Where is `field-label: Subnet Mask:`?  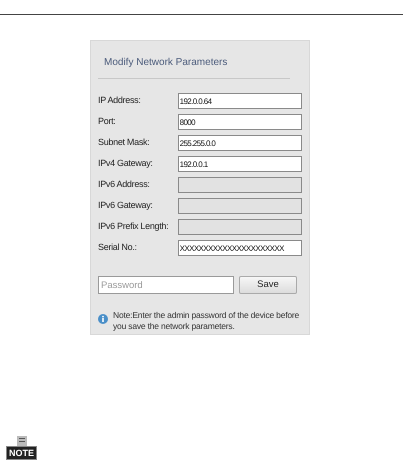
field-label: Subnet Mask: is located at coordinates (124, 143).